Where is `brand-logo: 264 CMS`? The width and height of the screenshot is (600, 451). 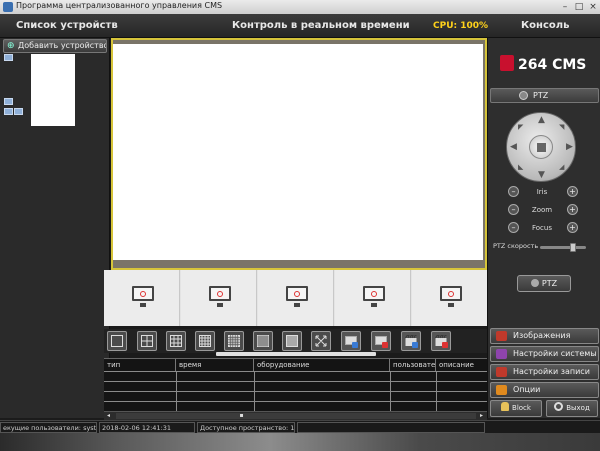
brand-logo: 264 CMS is located at coordinates (543, 65).